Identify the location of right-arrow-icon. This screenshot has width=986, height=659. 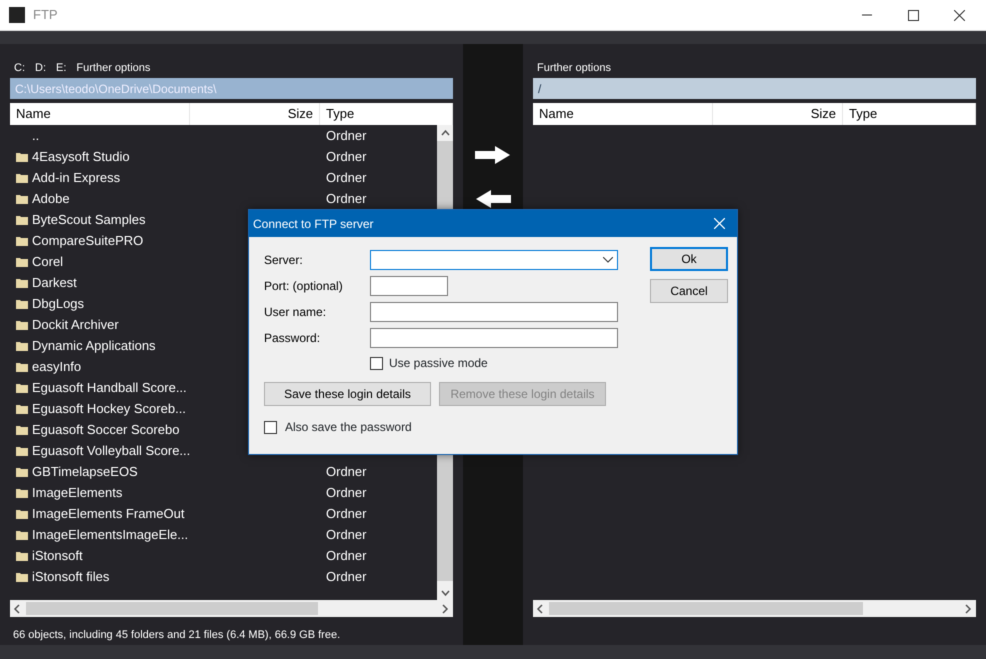
(493, 155).